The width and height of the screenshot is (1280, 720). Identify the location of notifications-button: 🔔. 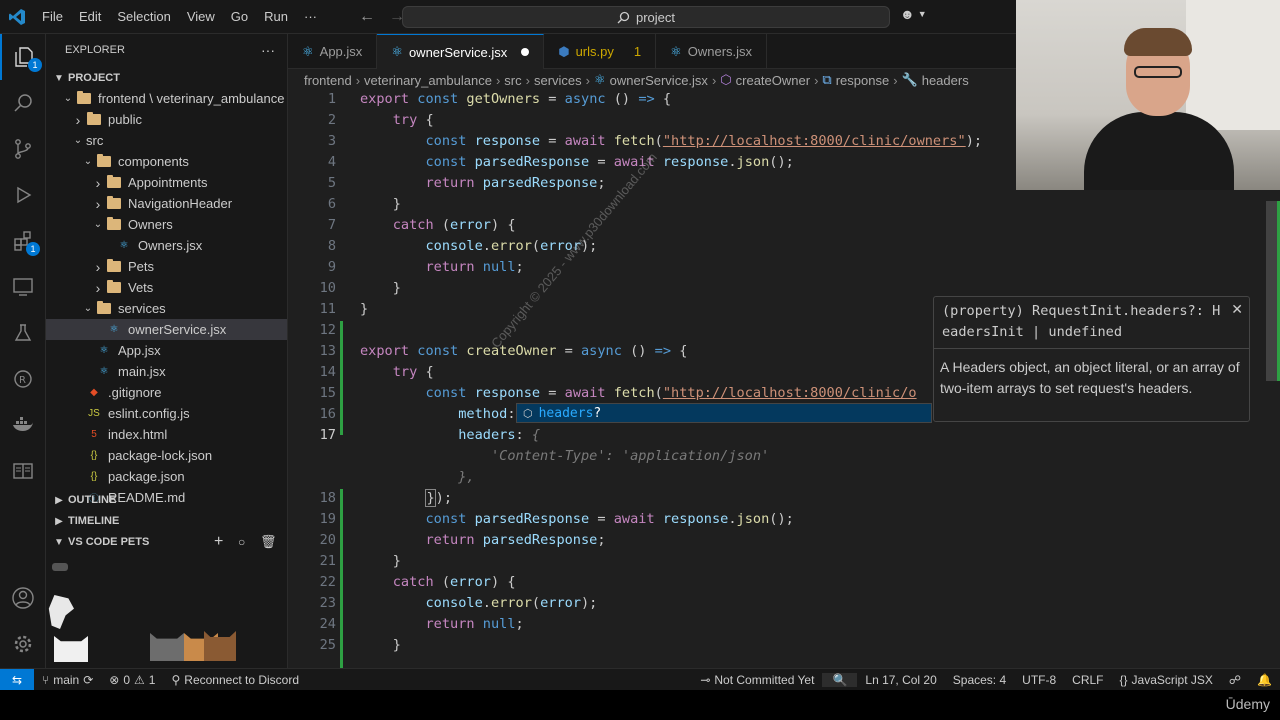
(1264, 680).